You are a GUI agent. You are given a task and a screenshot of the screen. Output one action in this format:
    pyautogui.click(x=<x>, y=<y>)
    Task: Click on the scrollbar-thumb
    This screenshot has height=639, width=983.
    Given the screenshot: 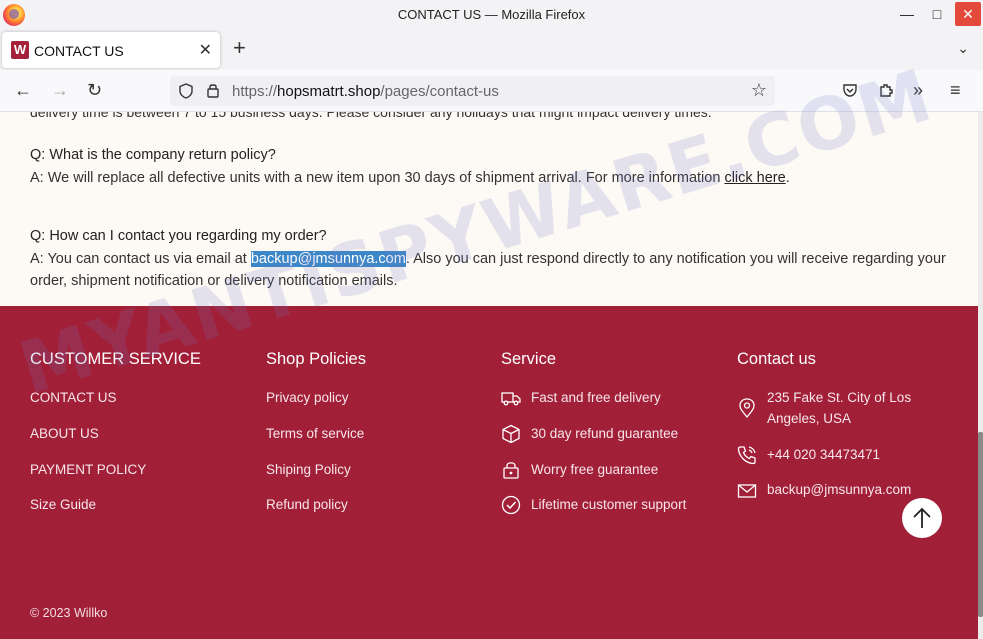 What is the action you would take?
    pyautogui.click(x=980, y=524)
    